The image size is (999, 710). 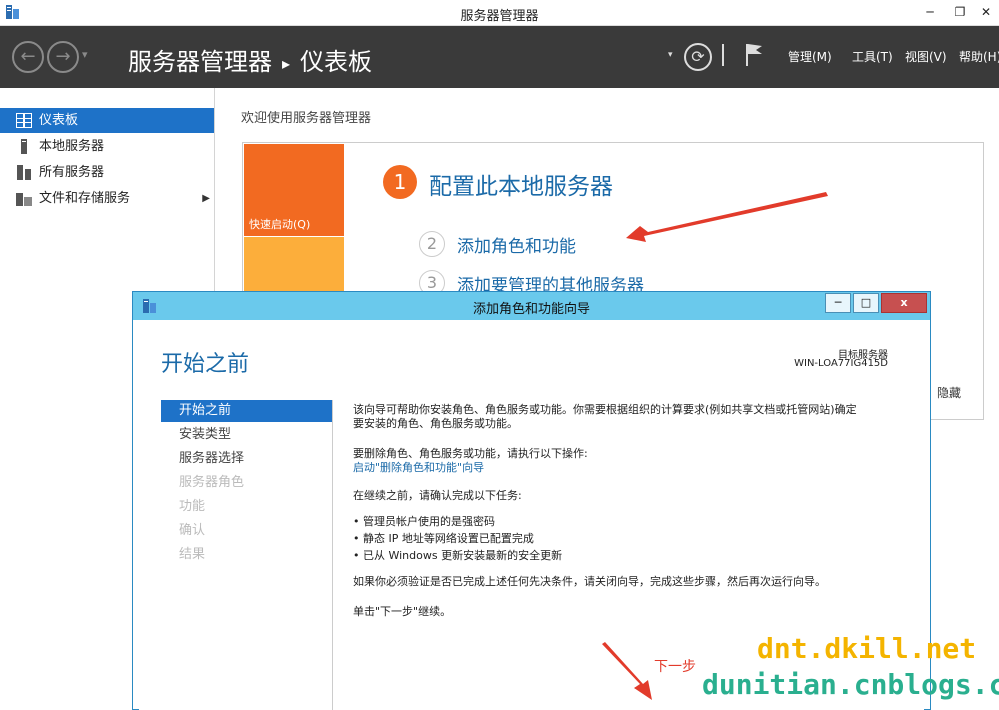 What do you see at coordinates (979, 56) in the screenshot?
I see `menu-help: 帮助(H)` at bounding box center [979, 56].